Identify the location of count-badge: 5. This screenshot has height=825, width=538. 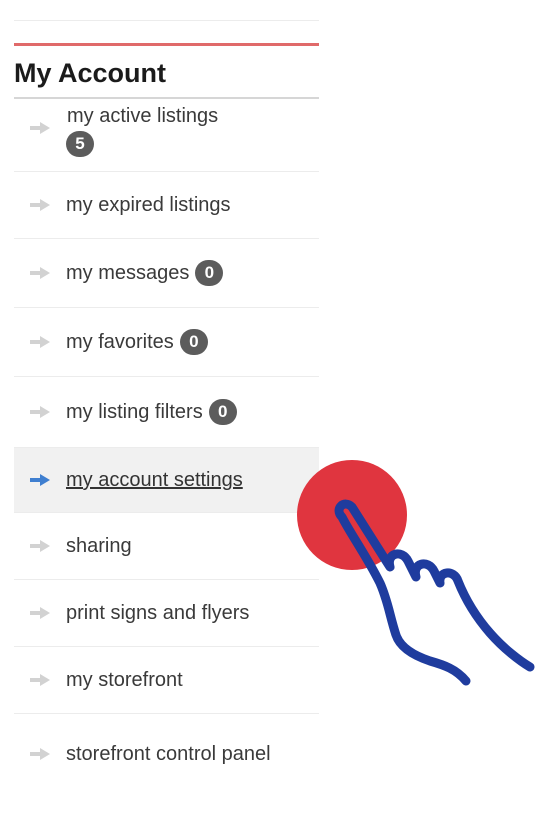
(80, 144).